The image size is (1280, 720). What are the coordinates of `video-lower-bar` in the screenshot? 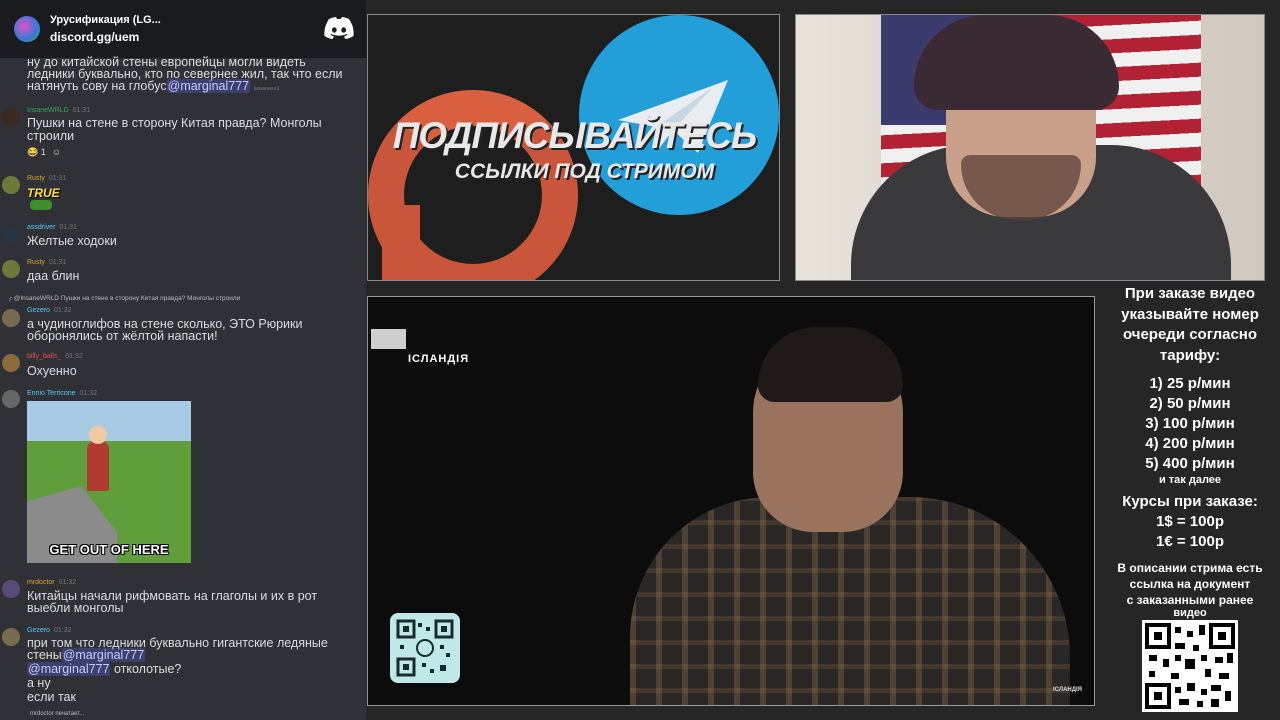 It's located at (388, 339).